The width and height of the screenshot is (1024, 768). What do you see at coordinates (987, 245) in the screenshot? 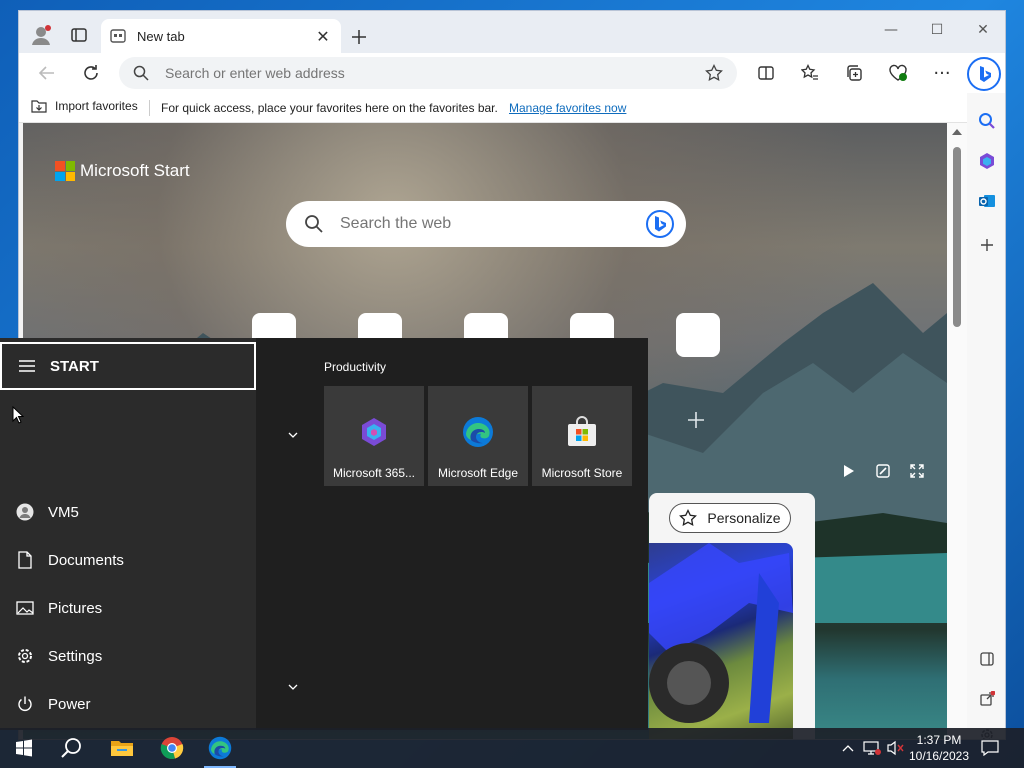
I see `sidebar-add-icon` at bounding box center [987, 245].